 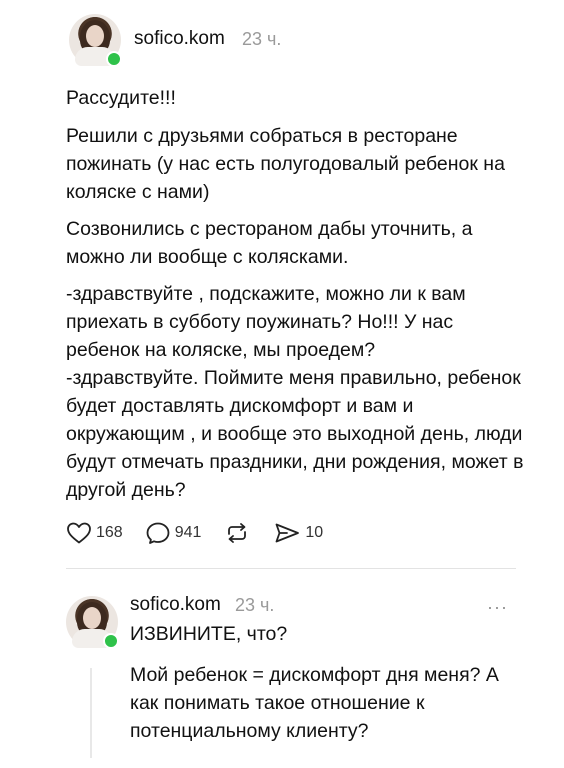 What do you see at coordinates (158, 533) in the screenshot?
I see `comment-icon` at bounding box center [158, 533].